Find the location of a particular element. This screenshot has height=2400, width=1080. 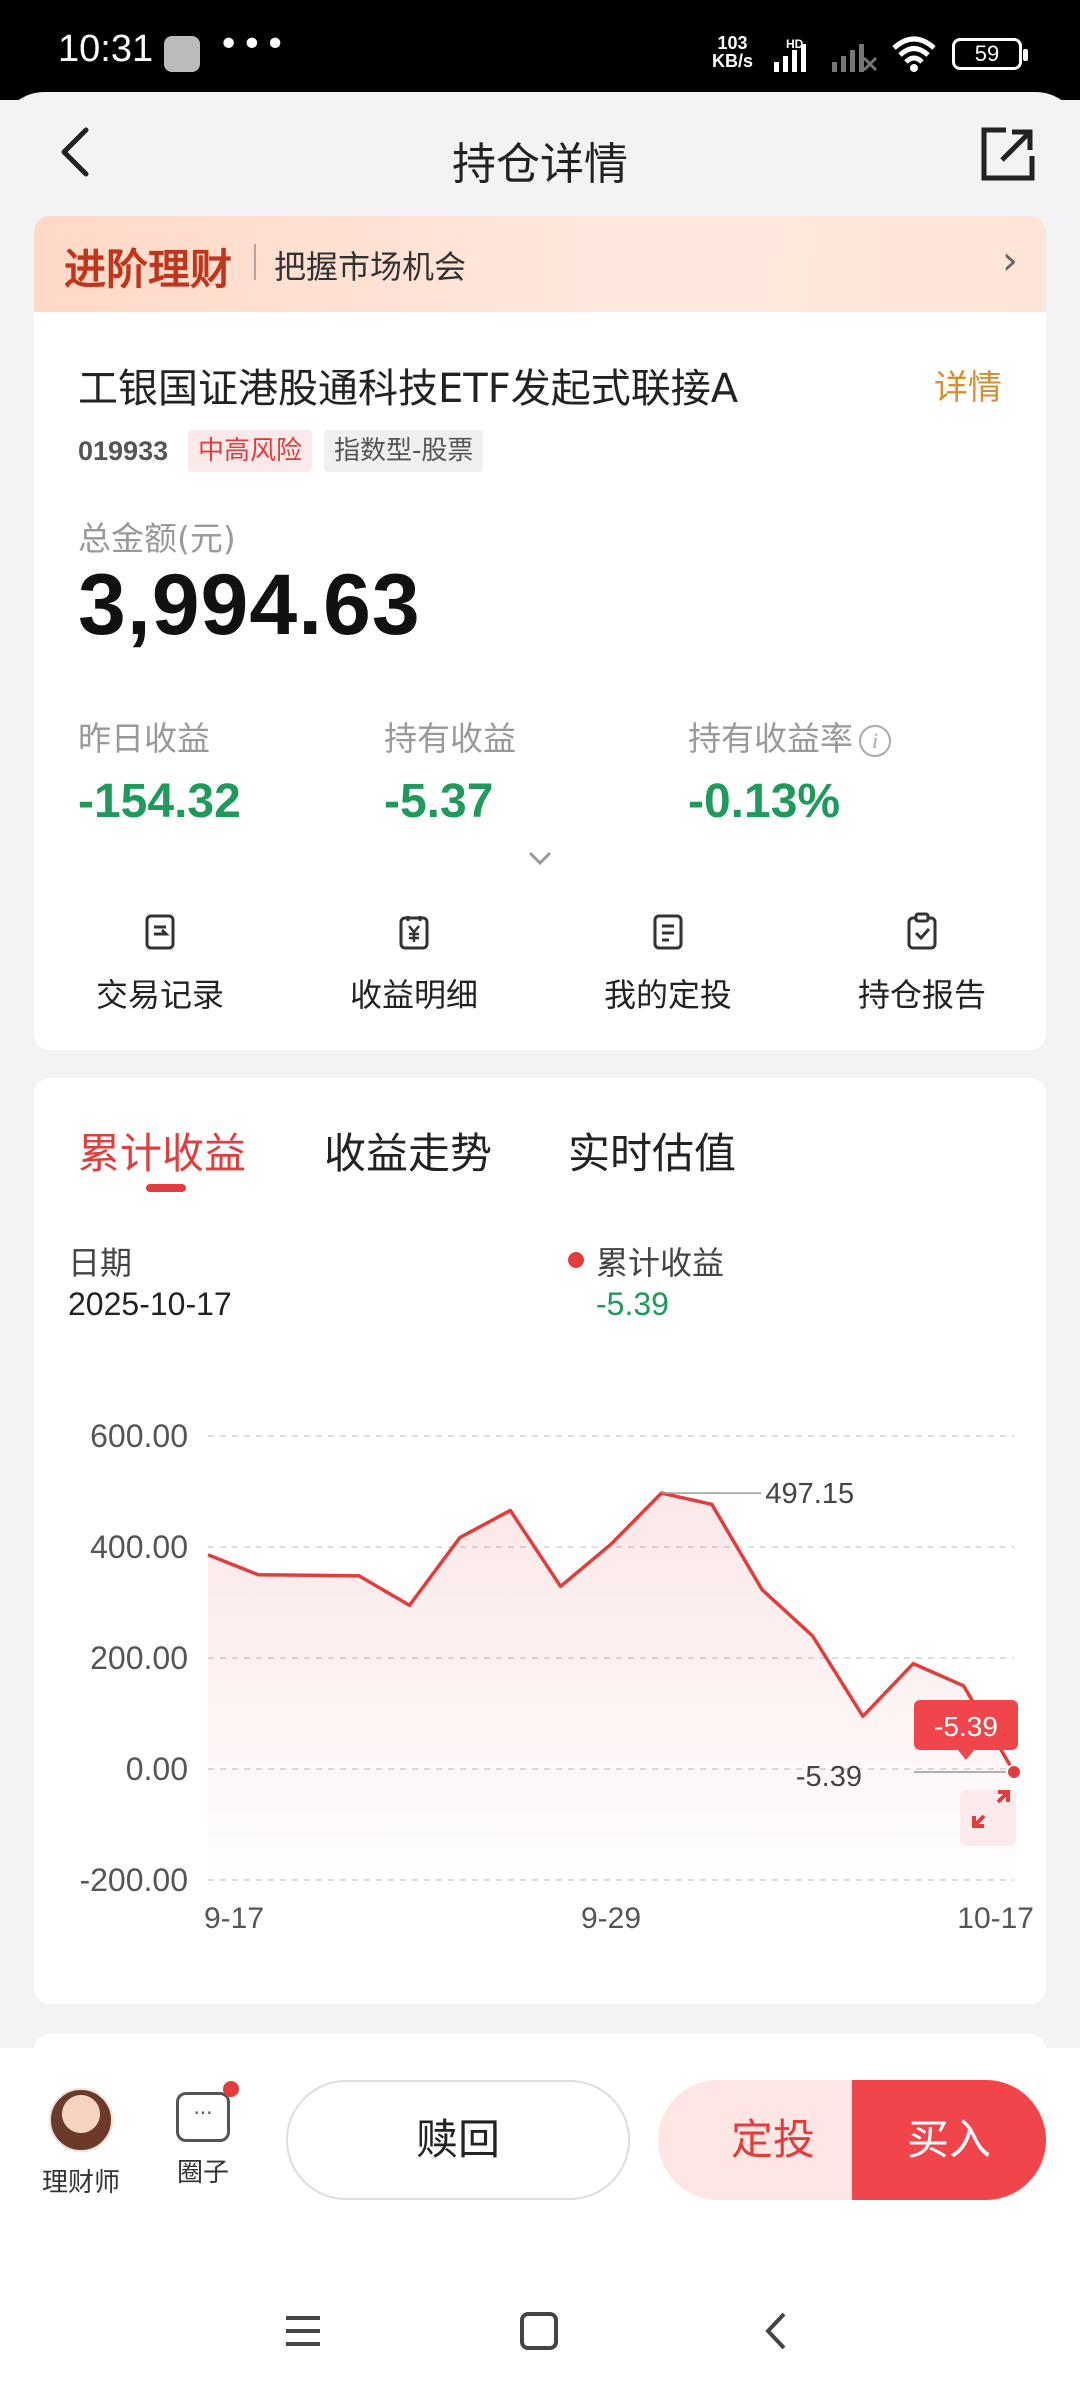

legend-dot is located at coordinates (576, 1260).